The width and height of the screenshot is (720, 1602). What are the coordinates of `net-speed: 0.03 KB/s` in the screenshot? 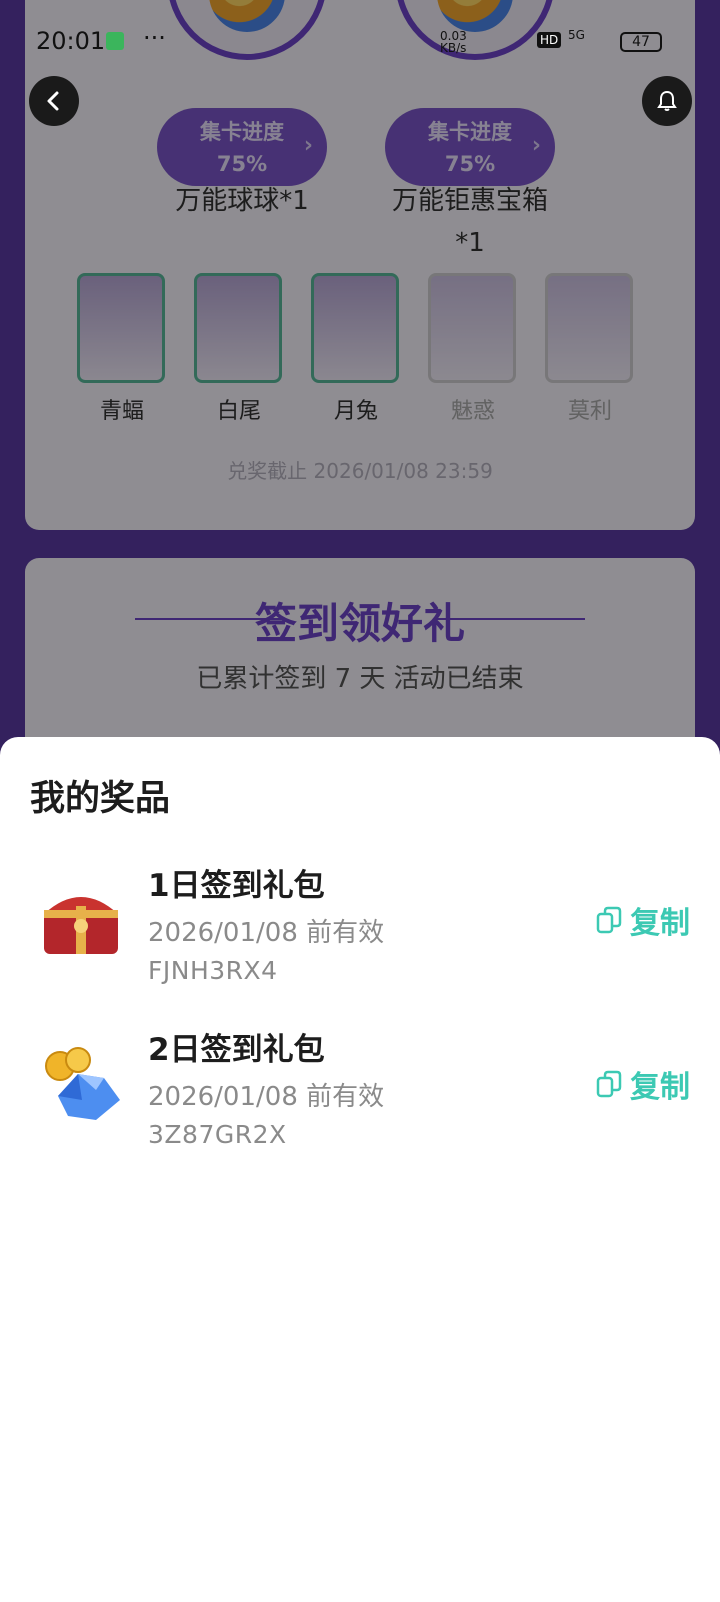 It's located at (453, 42).